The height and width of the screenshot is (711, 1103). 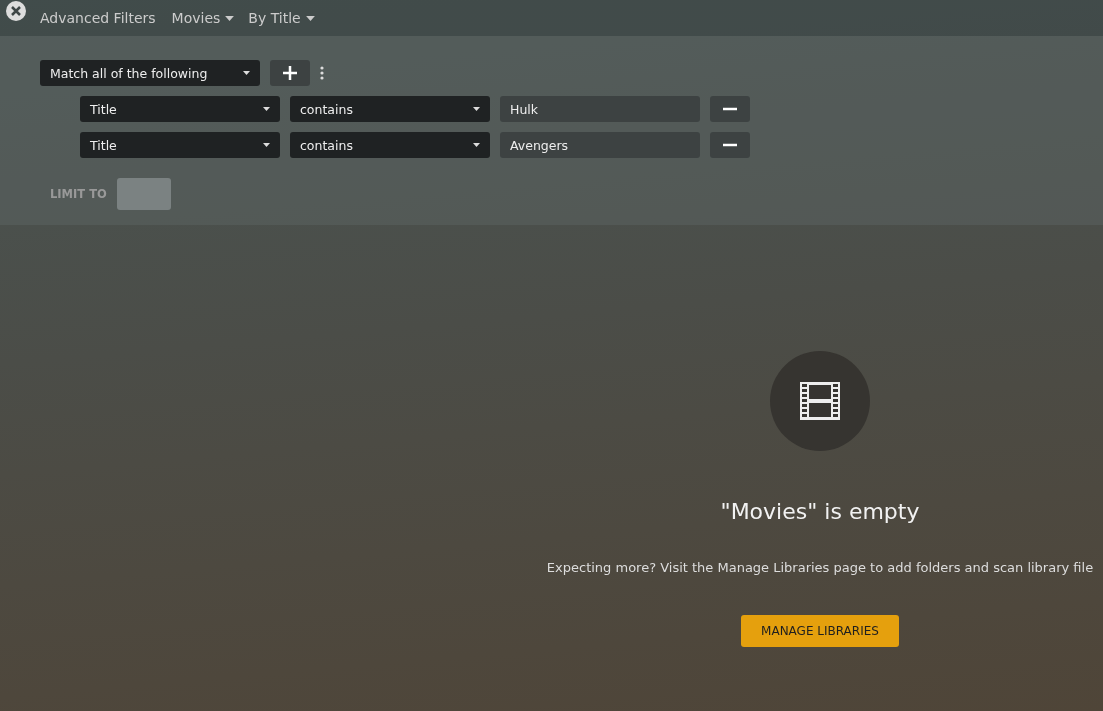 I want to click on more-icon, so click(x=322, y=73).